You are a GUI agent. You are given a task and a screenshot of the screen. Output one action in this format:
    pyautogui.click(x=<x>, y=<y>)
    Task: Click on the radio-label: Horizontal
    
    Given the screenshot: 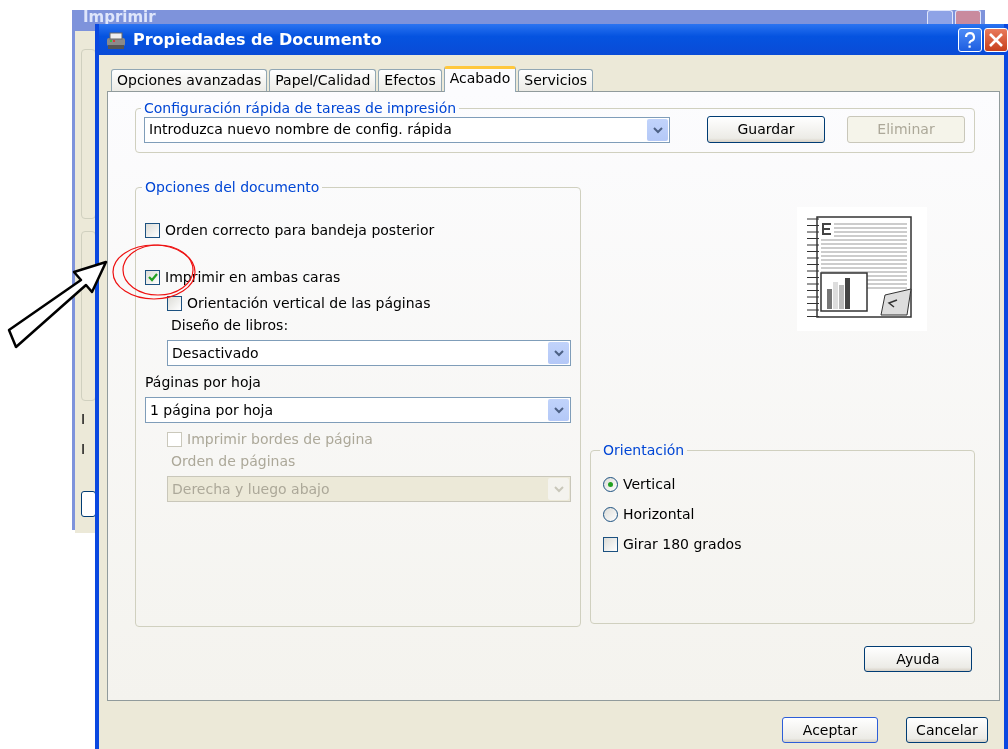 What is the action you would take?
    pyautogui.click(x=659, y=514)
    